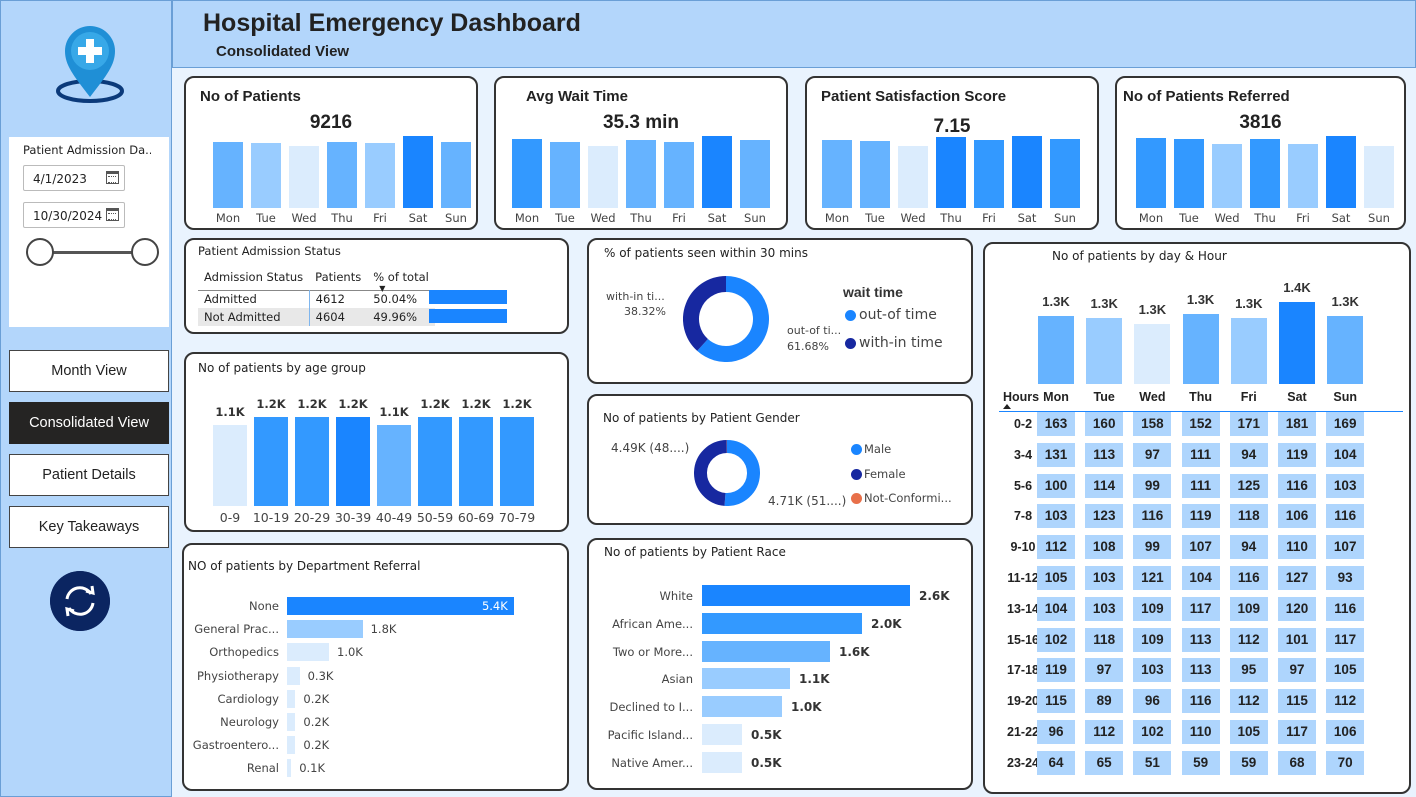  Describe the element at coordinates (1248, 485) in the screenshot. I see `heatmap-cell: 125` at that location.